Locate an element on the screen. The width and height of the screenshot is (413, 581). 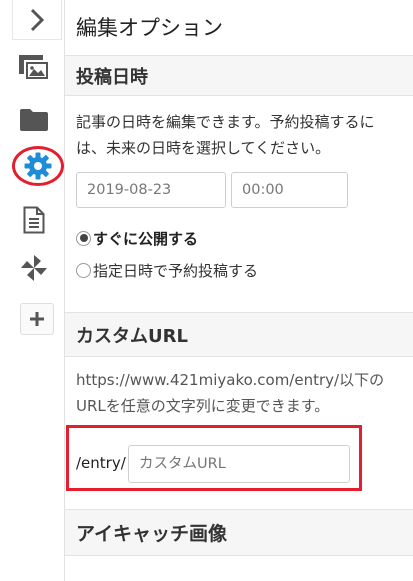
radio-schedule: 指定日時で予約投稿する is located at coordinates (167, 270).